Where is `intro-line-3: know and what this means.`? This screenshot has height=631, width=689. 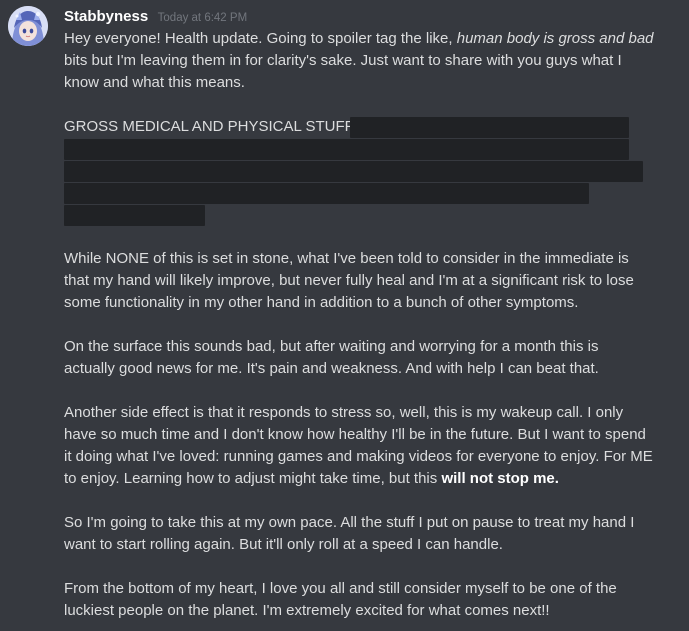 intro-line-3: know and what this means. is located at coordinates (154, 82).